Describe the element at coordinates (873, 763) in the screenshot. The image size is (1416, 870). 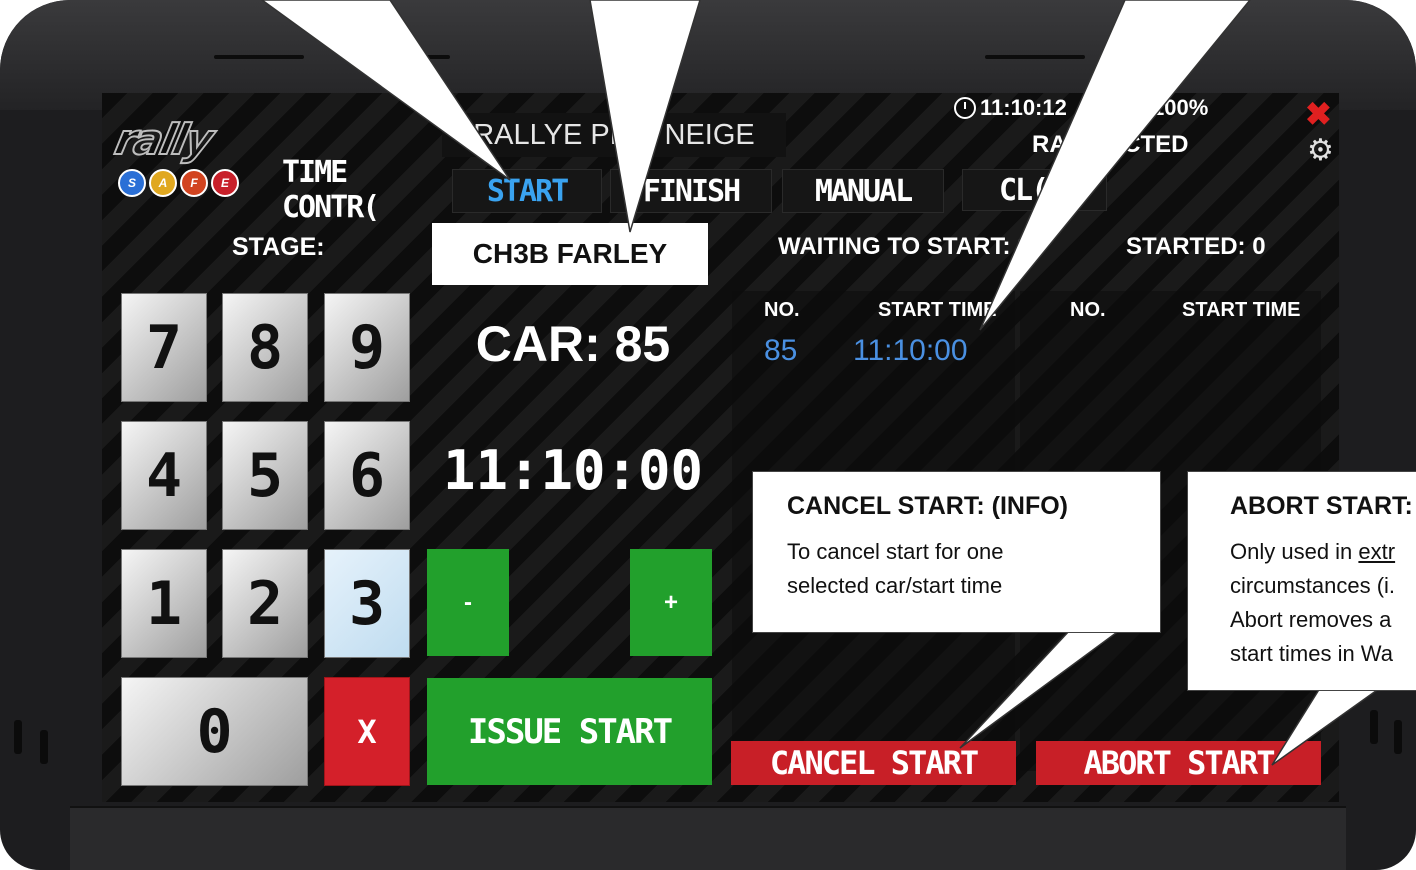
I see `cancel-start-button: CANCEL START` at that location.